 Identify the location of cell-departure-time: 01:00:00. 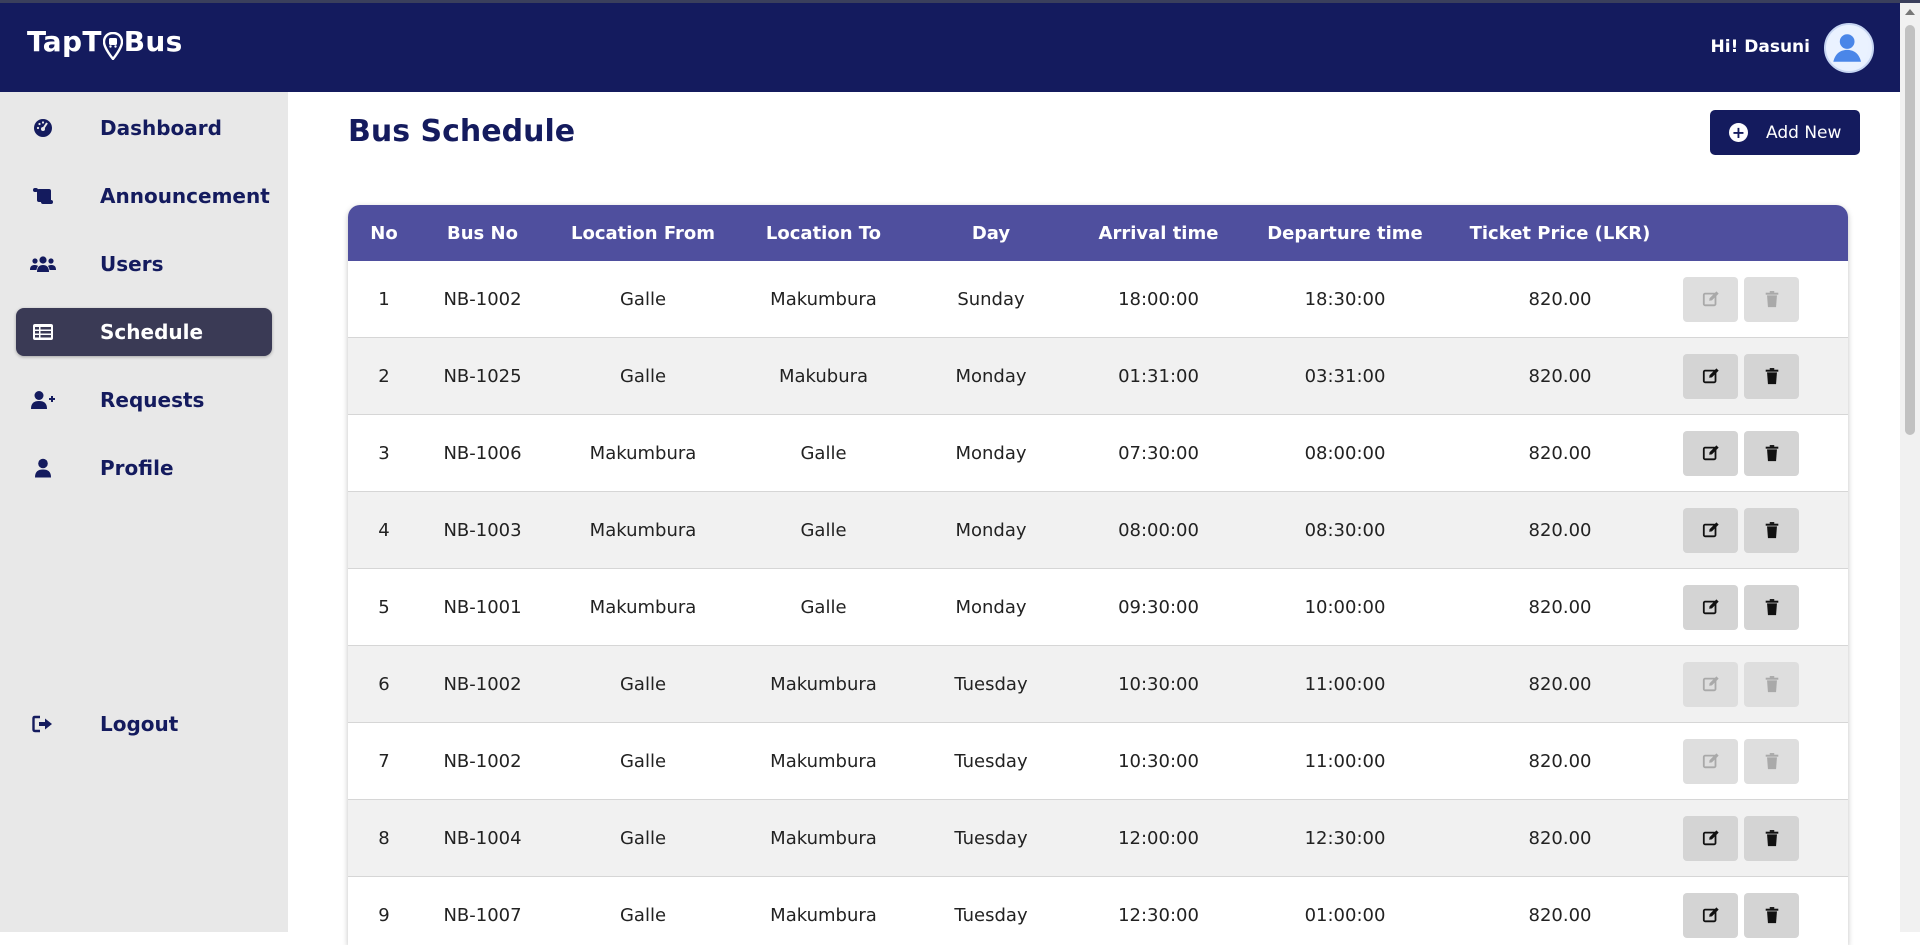
(1345, 915).